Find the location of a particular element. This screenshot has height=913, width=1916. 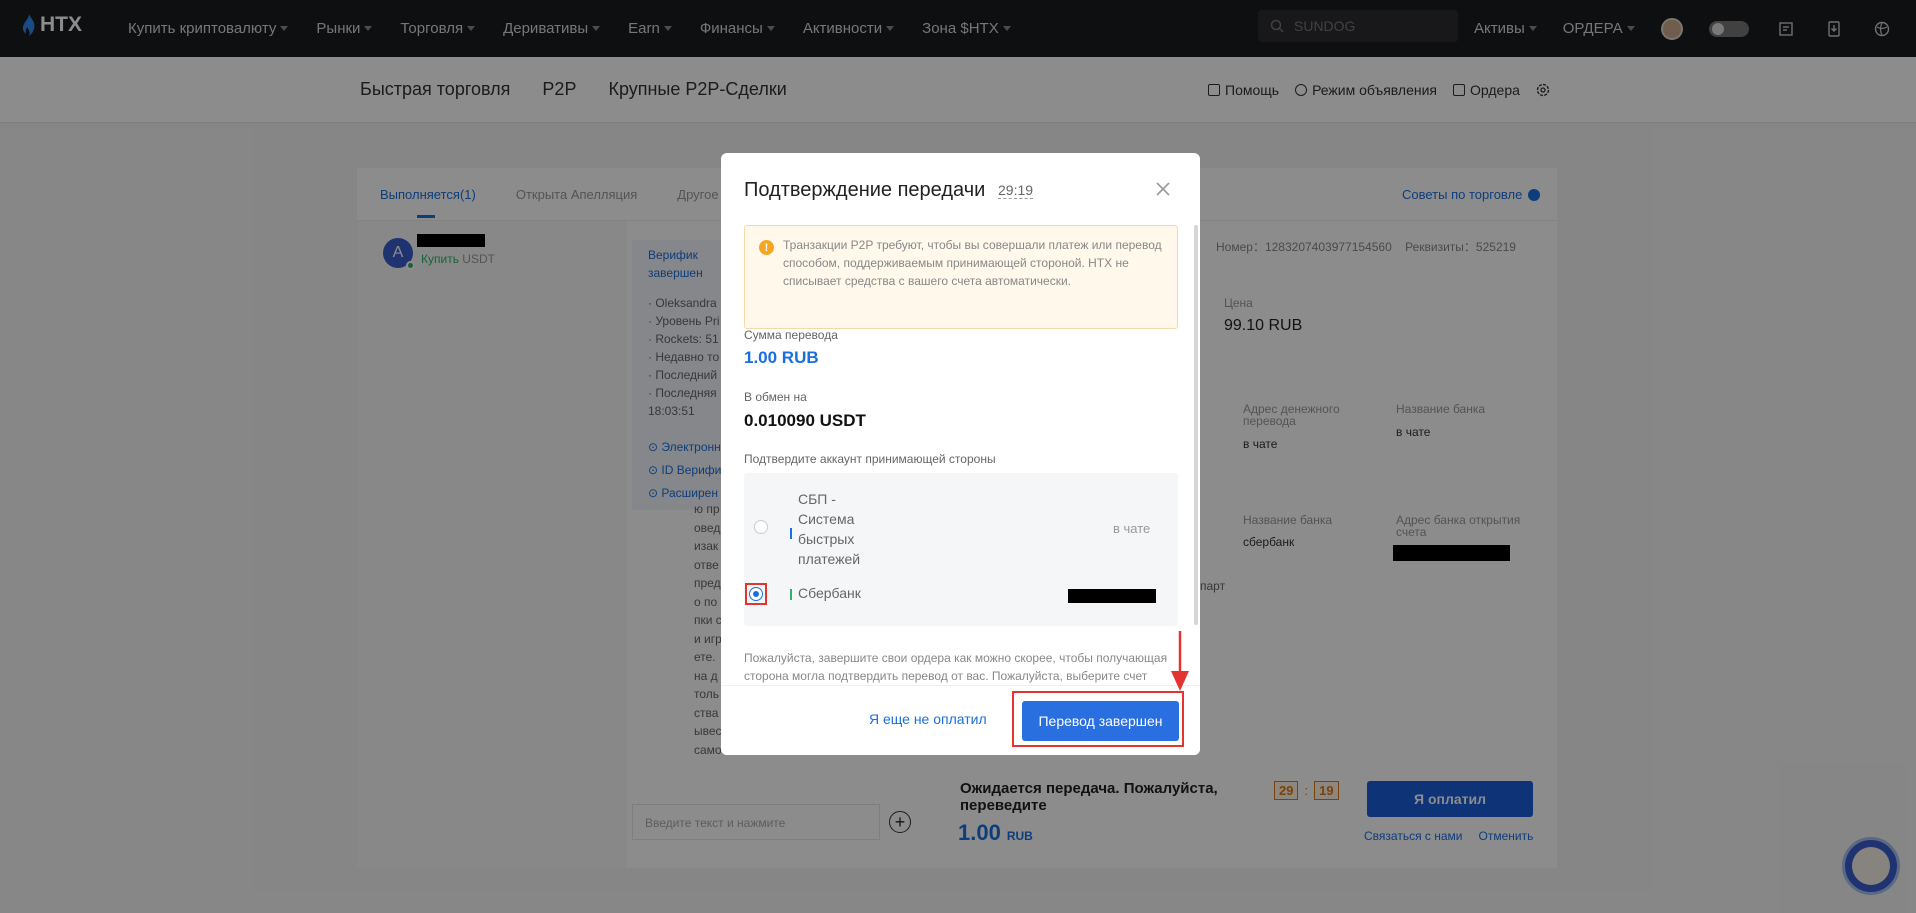

account-name-sberbank: Сбербанк is located at coordinates (829, 593).